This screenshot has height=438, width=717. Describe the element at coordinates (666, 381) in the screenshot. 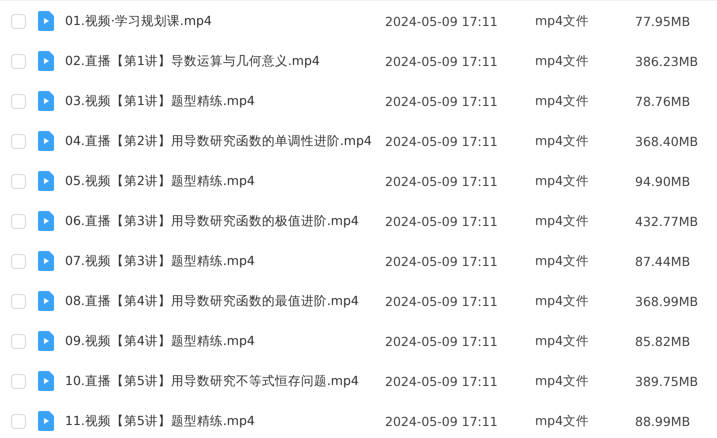

I see `file-size: 389.75MB` at that location.